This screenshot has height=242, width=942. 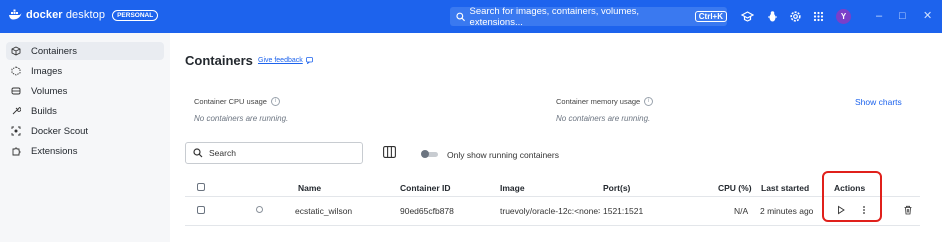 I want to click on learning-center-icon, so click(x=747, y=16).